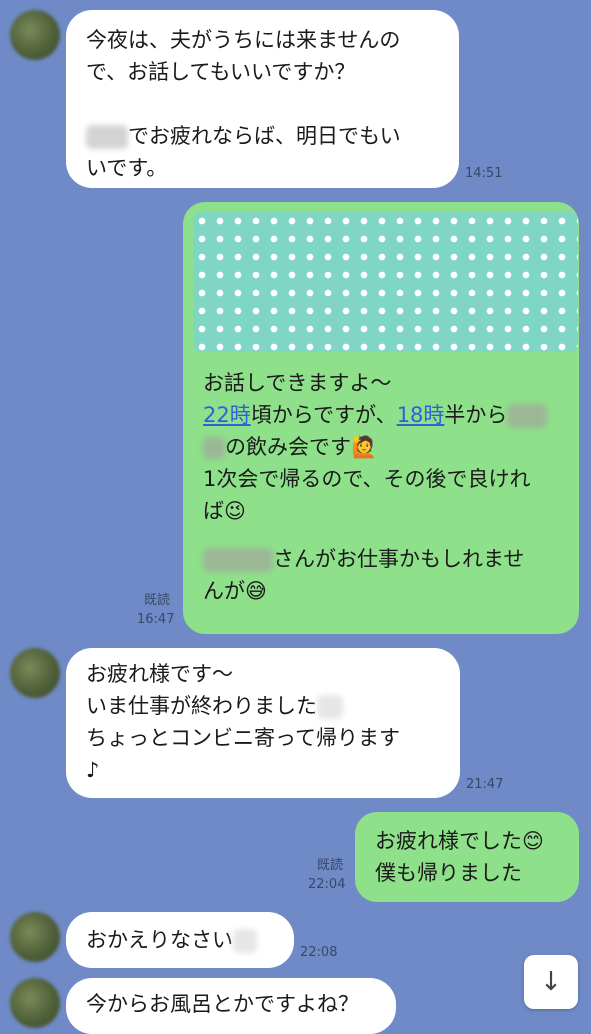 This screenshot has width=591, height=1034. Describe the element at coordinates (484, 173) in the screenshot. I see `message-time: 14:51` at that location.